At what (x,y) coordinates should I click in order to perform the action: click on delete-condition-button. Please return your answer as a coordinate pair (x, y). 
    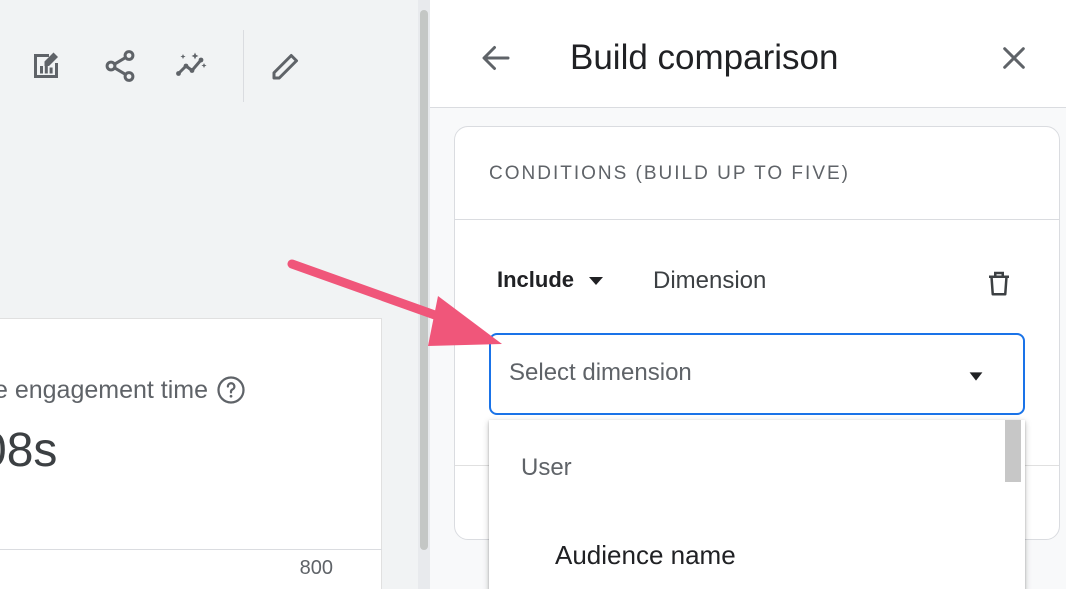
    Looking at the image, I should click on (999, 283).